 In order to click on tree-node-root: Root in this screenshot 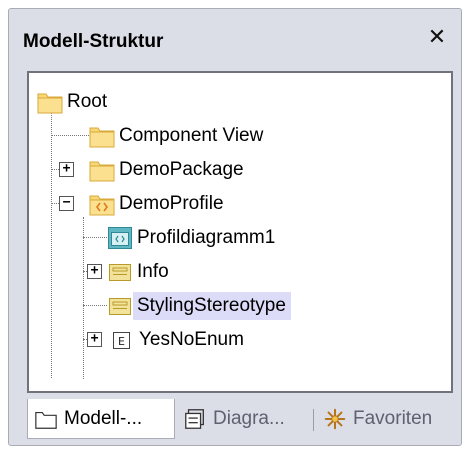, I will do `click(74, 102)`.